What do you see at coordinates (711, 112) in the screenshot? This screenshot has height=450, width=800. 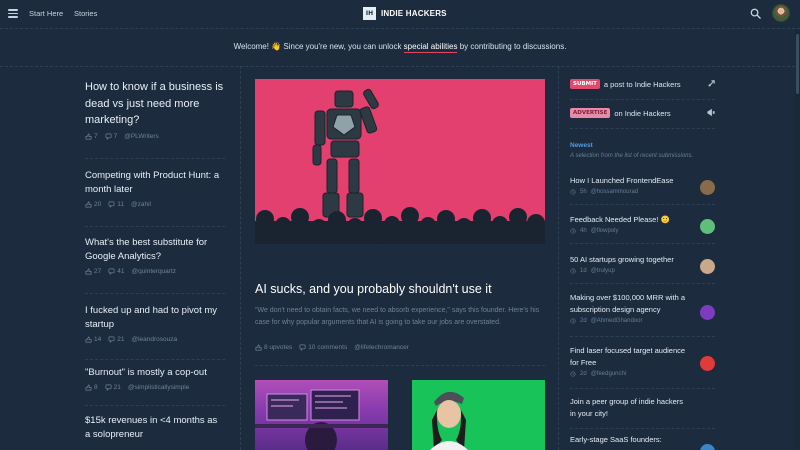 I see `megaphone-icon` at bounding box center [711, 112].